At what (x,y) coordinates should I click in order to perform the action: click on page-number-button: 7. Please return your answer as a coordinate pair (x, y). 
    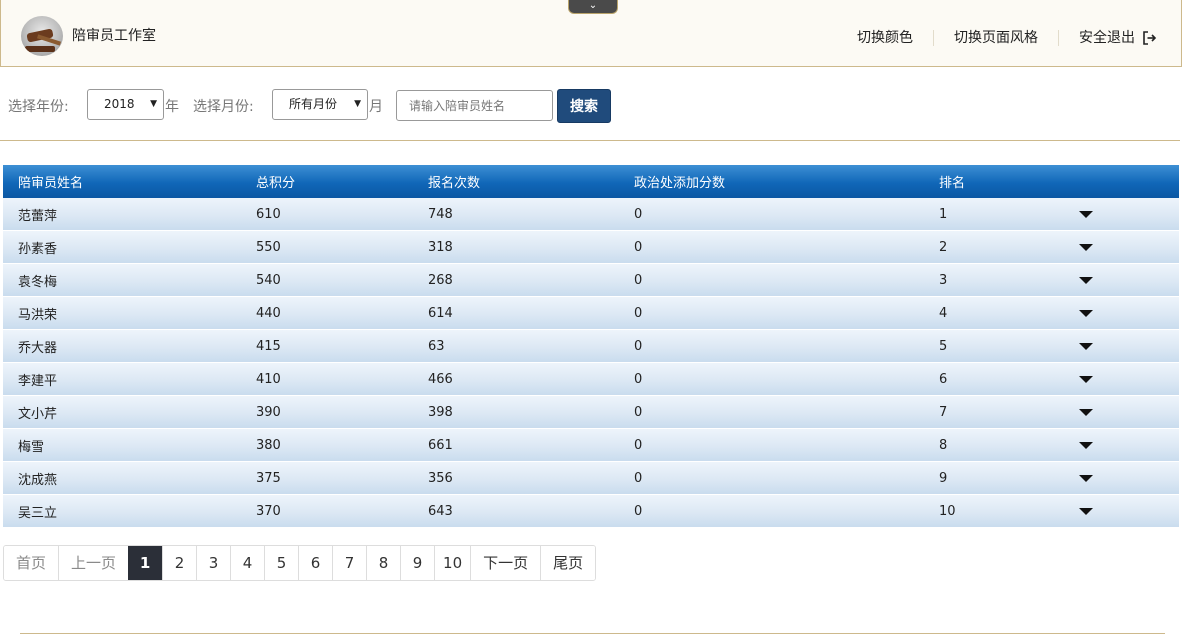
    Looking at the image, I should click on (349, 563).